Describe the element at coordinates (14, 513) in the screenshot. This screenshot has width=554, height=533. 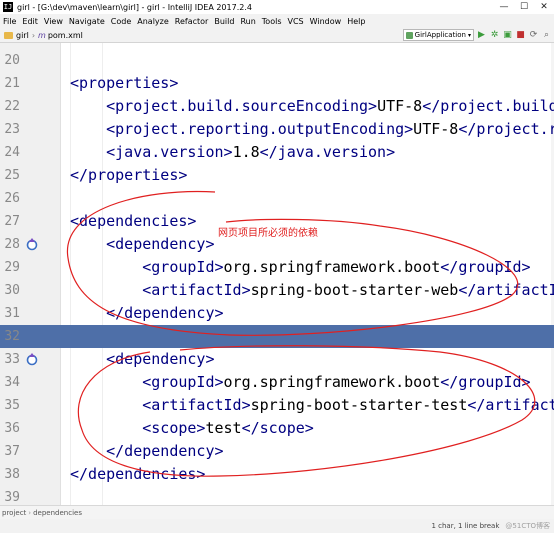
I see `breadcrumb-project: project` at that location.